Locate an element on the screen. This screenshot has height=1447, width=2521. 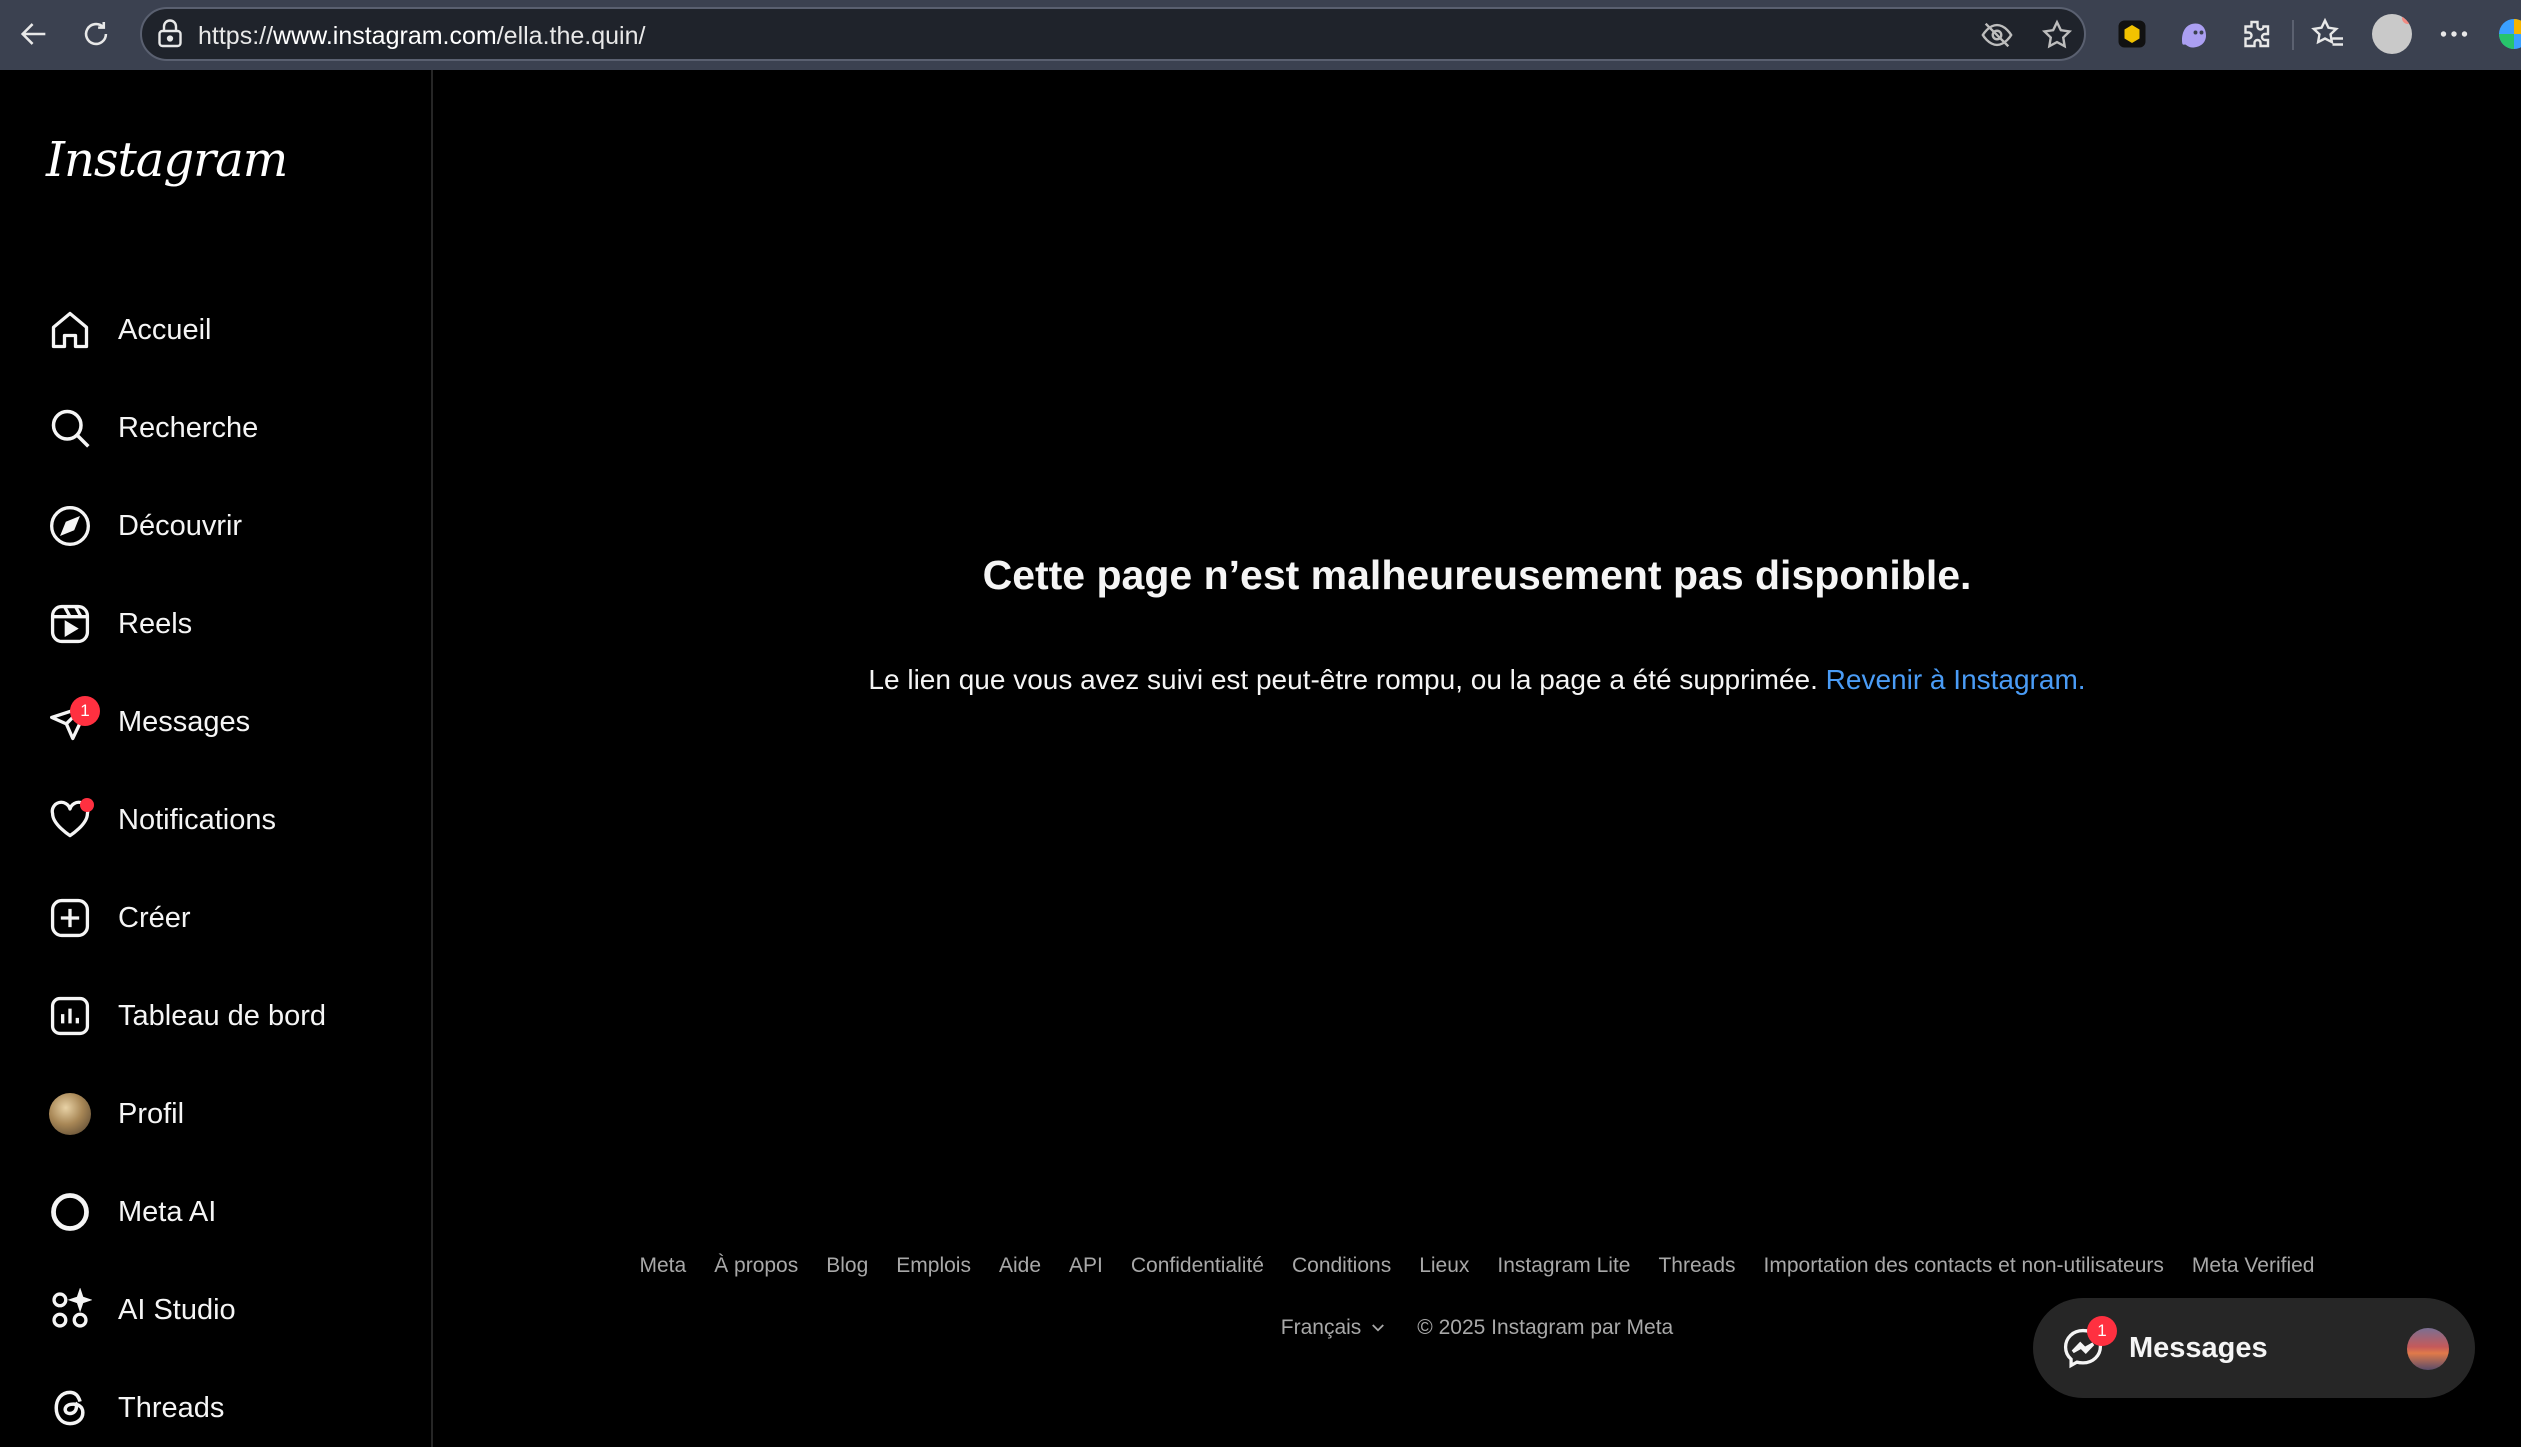
sidebar-item-label: Messages is located at coordinates (184, 721).